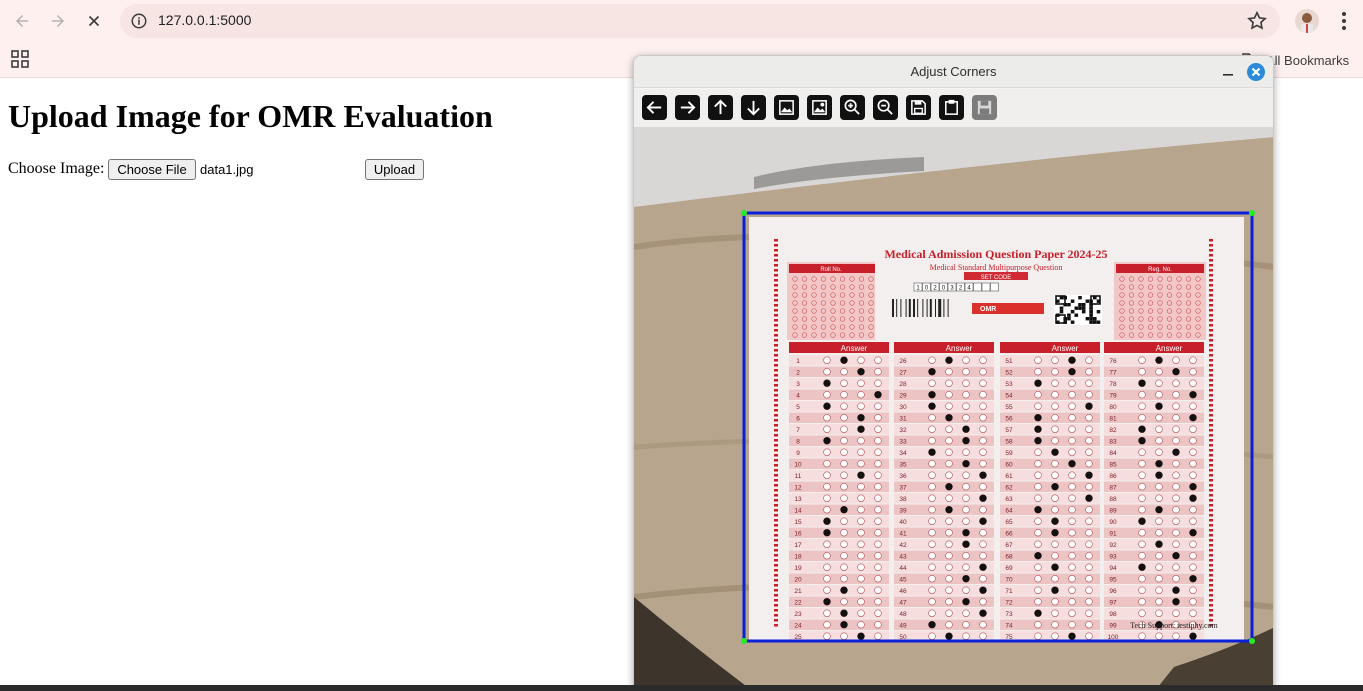 The width and height of the screenshot is (1363, 691). Describe the element at coordinates (1113, 442) in the screenshot. I see `question-number: 83` at that location.